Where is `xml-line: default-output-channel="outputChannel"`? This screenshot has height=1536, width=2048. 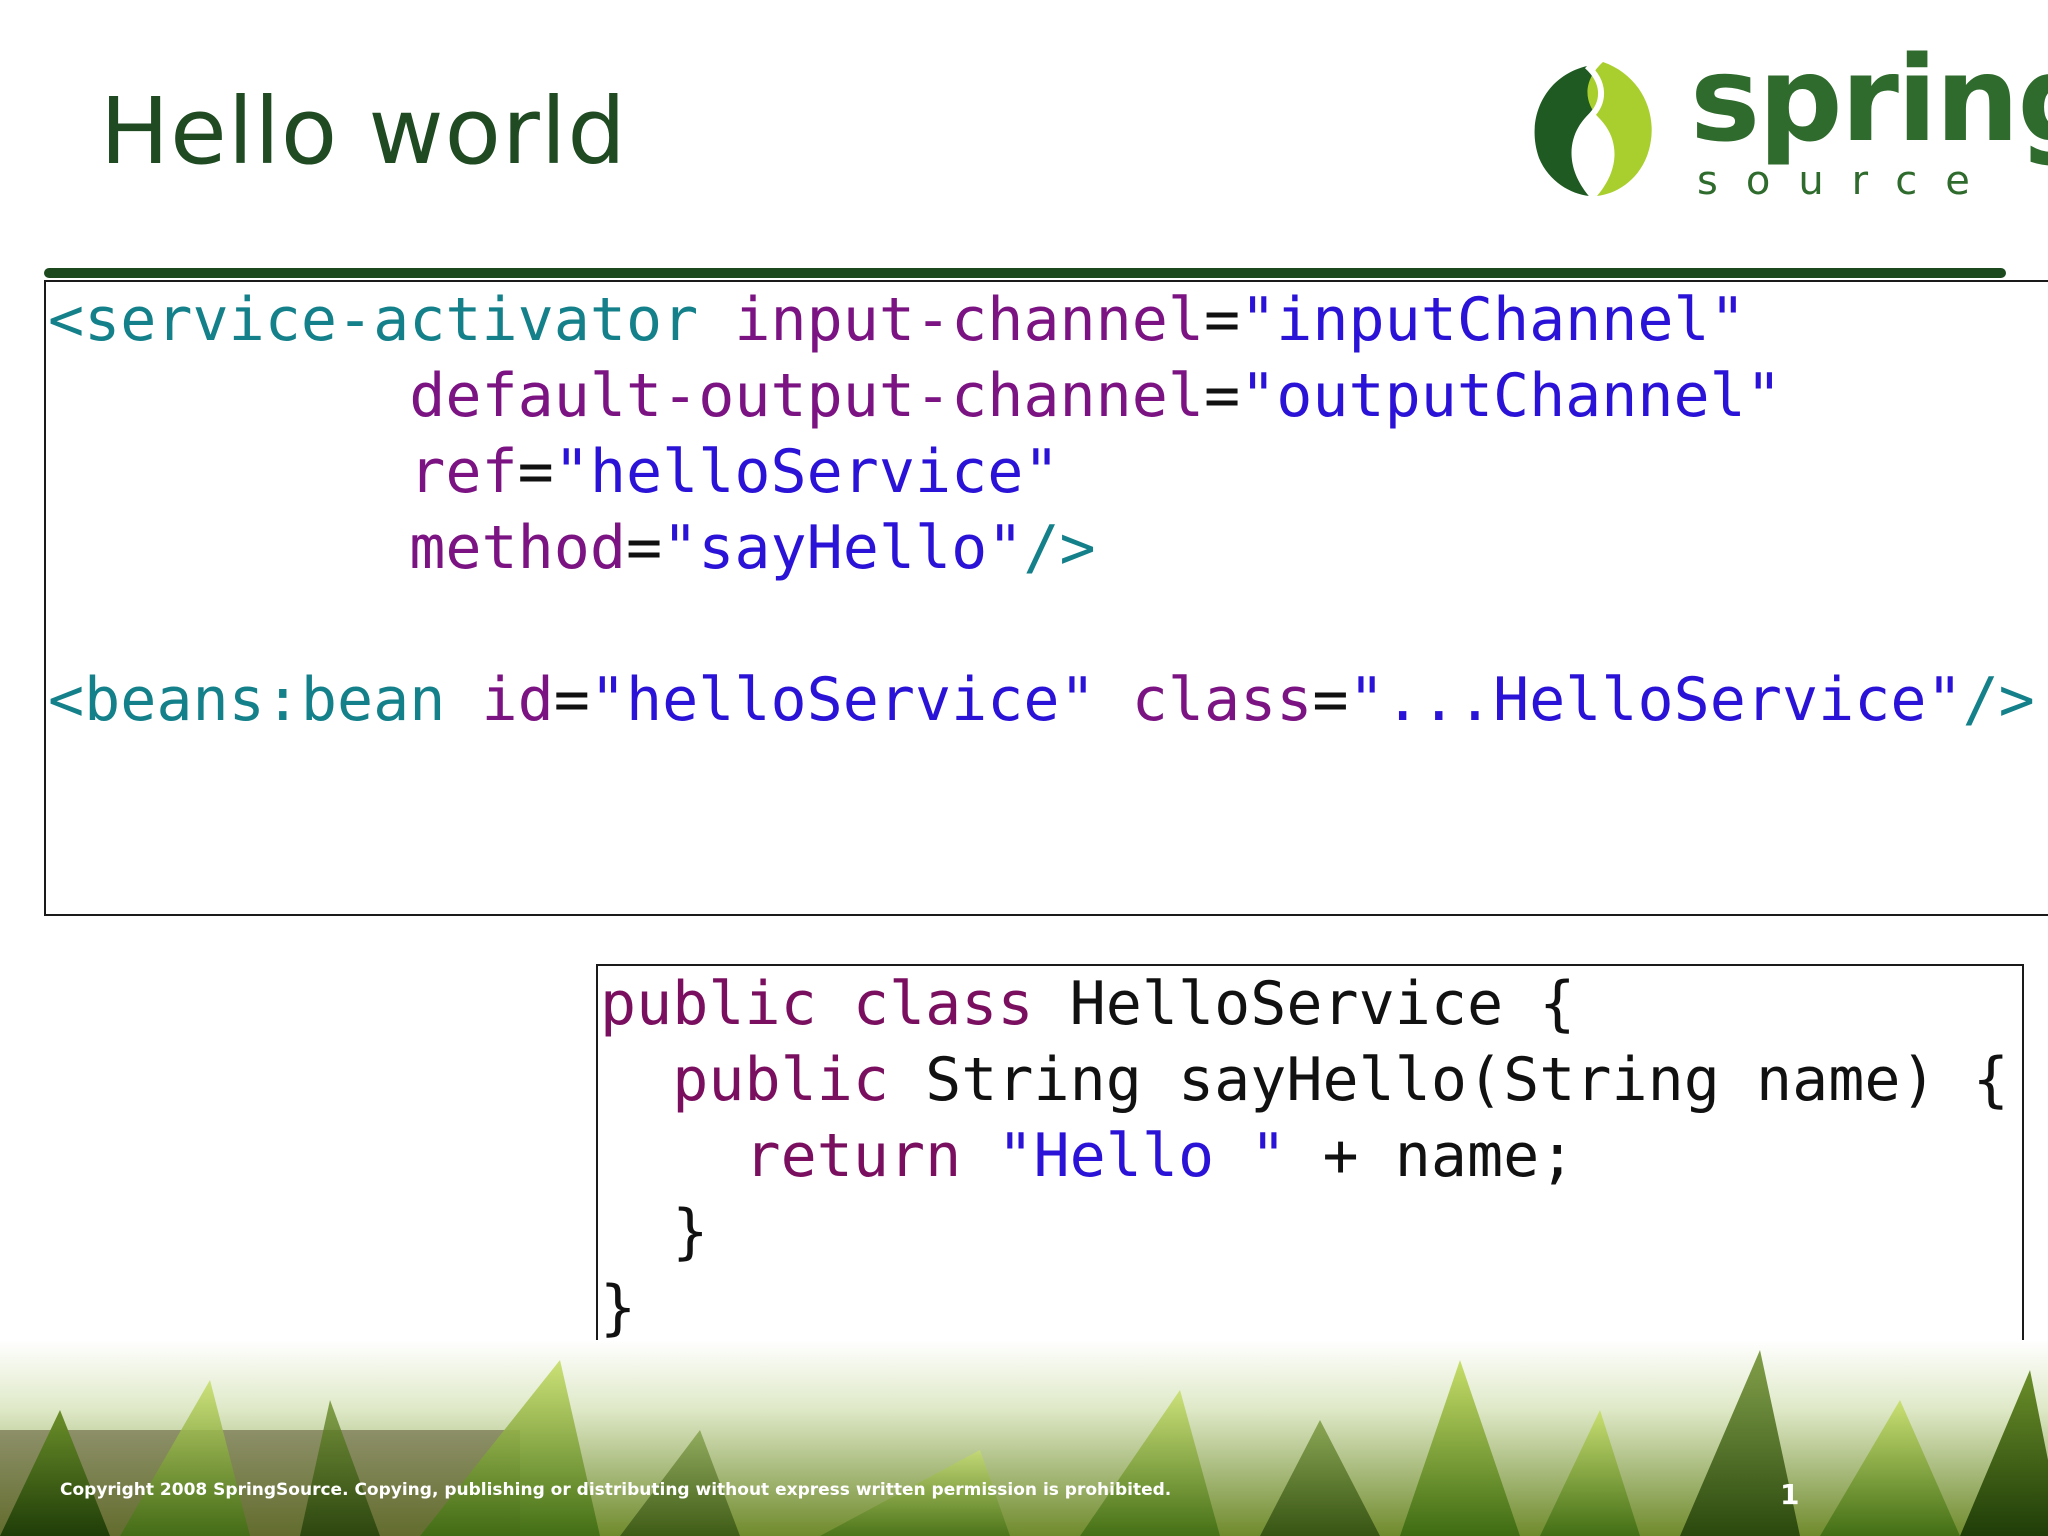 xml-line: default-output-channel="outputChannel" is located at coordinates (1095, 396).